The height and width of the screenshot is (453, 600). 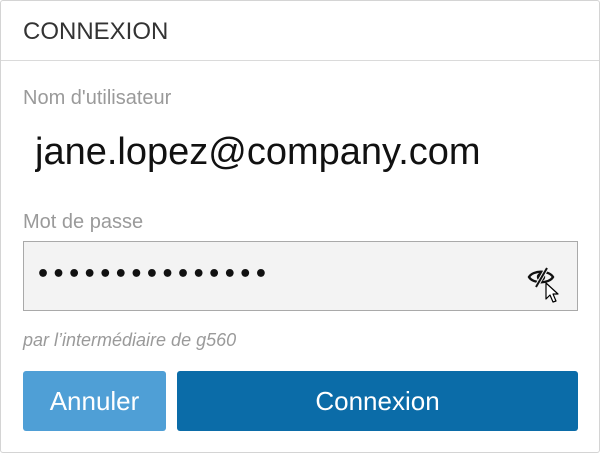 What do you see at coordinates (295, 152) in the screenshot?
I see `username-input` at bounding box center [295, 152].